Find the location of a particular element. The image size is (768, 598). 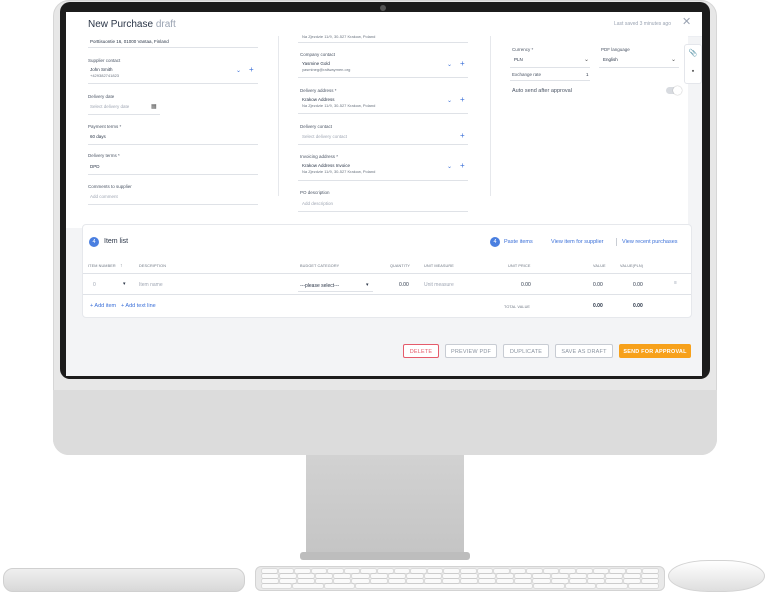

paste-items-link: Paste items is located at coordinates (518, 242).